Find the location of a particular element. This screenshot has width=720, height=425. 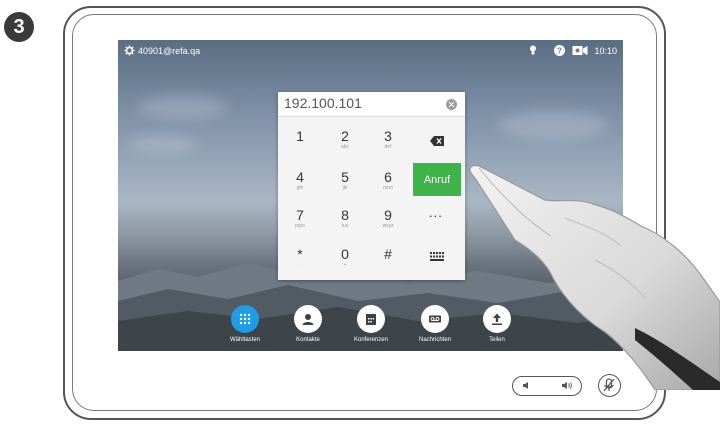

dial-key: 0 + is located at coordinates (345, 260).